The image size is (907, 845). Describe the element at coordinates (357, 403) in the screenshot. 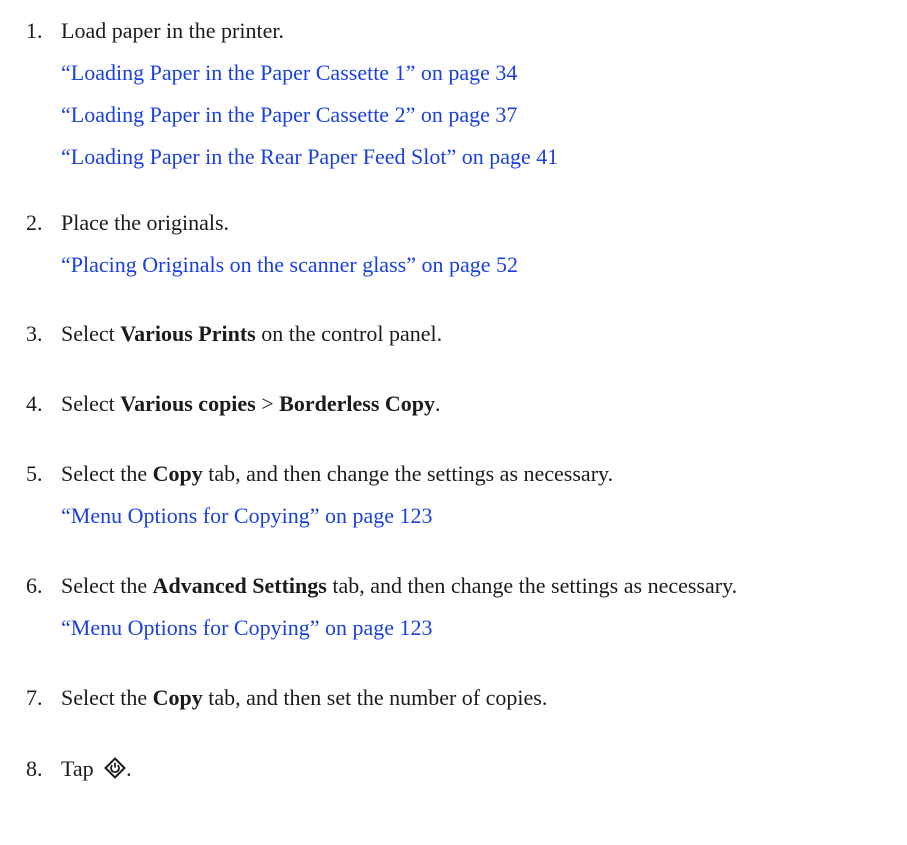

I see `ui-term-borderless-copy: Borderless Copy` at that location.